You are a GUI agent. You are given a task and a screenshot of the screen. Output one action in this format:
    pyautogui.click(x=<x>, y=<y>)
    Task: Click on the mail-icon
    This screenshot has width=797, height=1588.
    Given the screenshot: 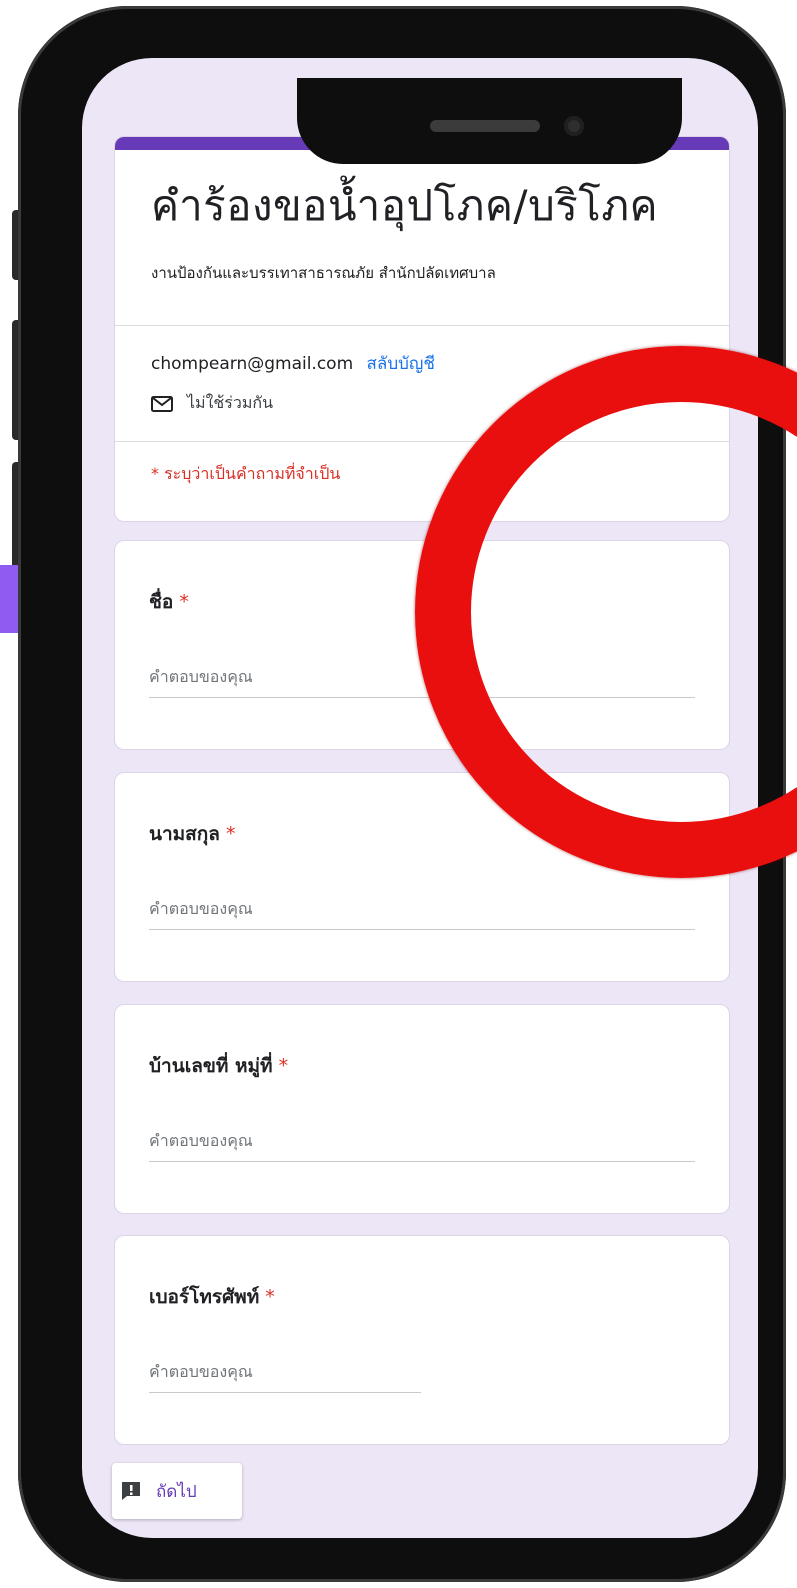 What is the action you would take?
    pyautogui.click(x=162, y=403)
    